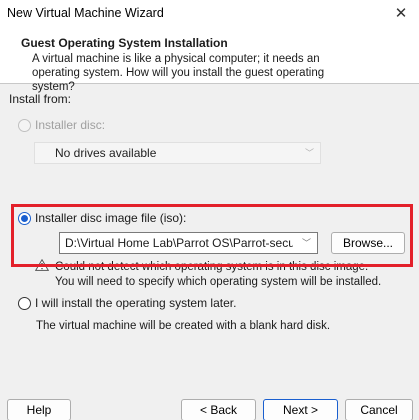 This screenshot has width=419, height=420. I want to click on installer-disc-label: Installer disc:, so click(70, 125).